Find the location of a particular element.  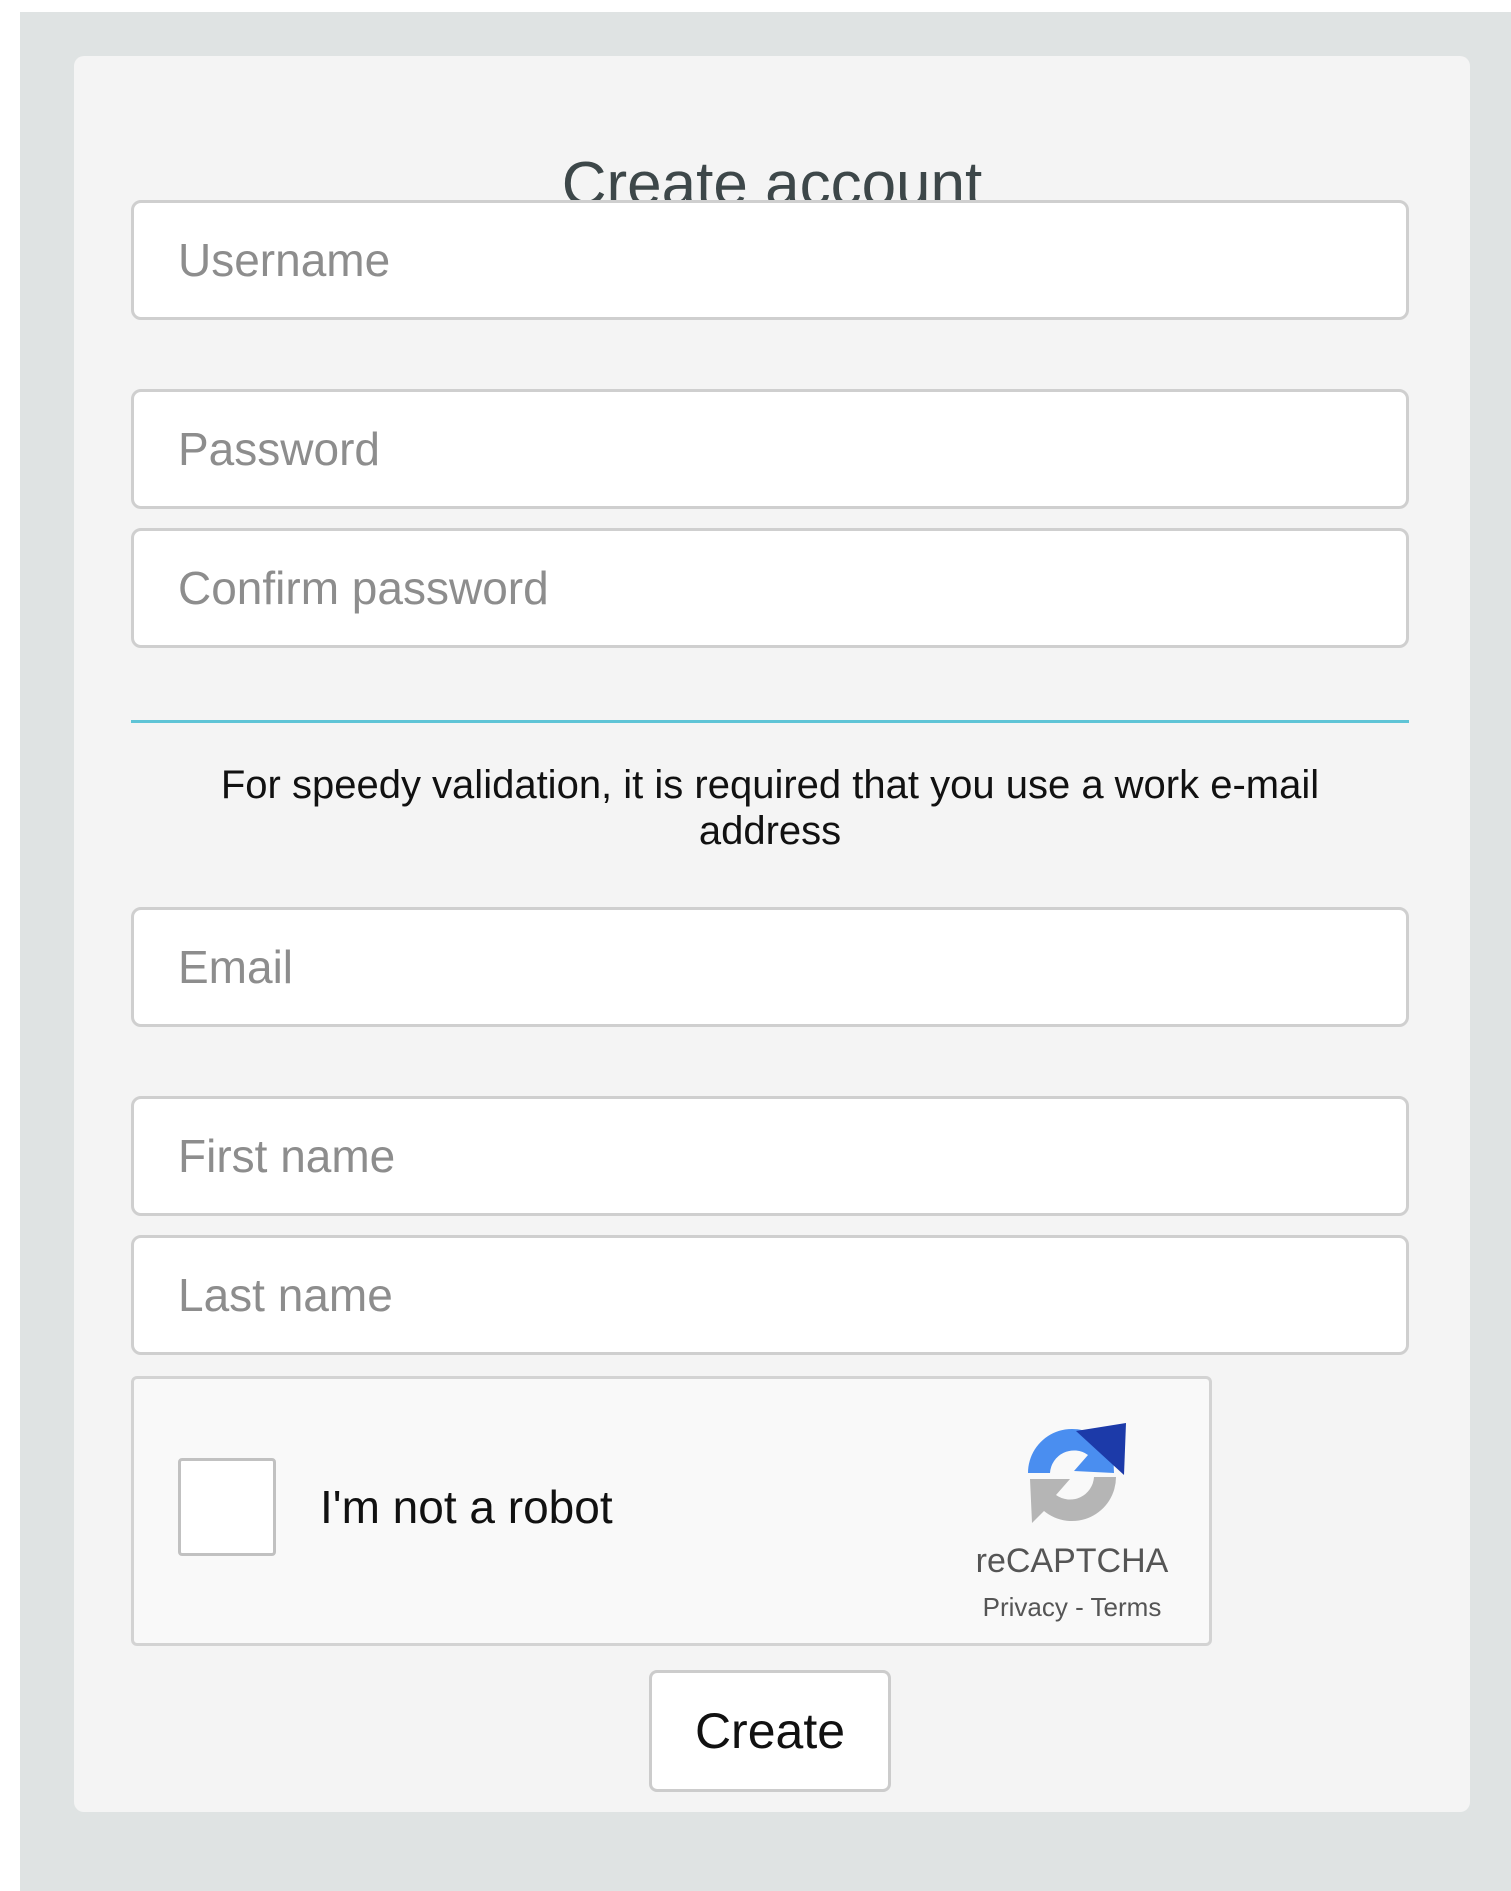

captcha-links: Privacy - Terms is located at coordinates (1072, 1607).